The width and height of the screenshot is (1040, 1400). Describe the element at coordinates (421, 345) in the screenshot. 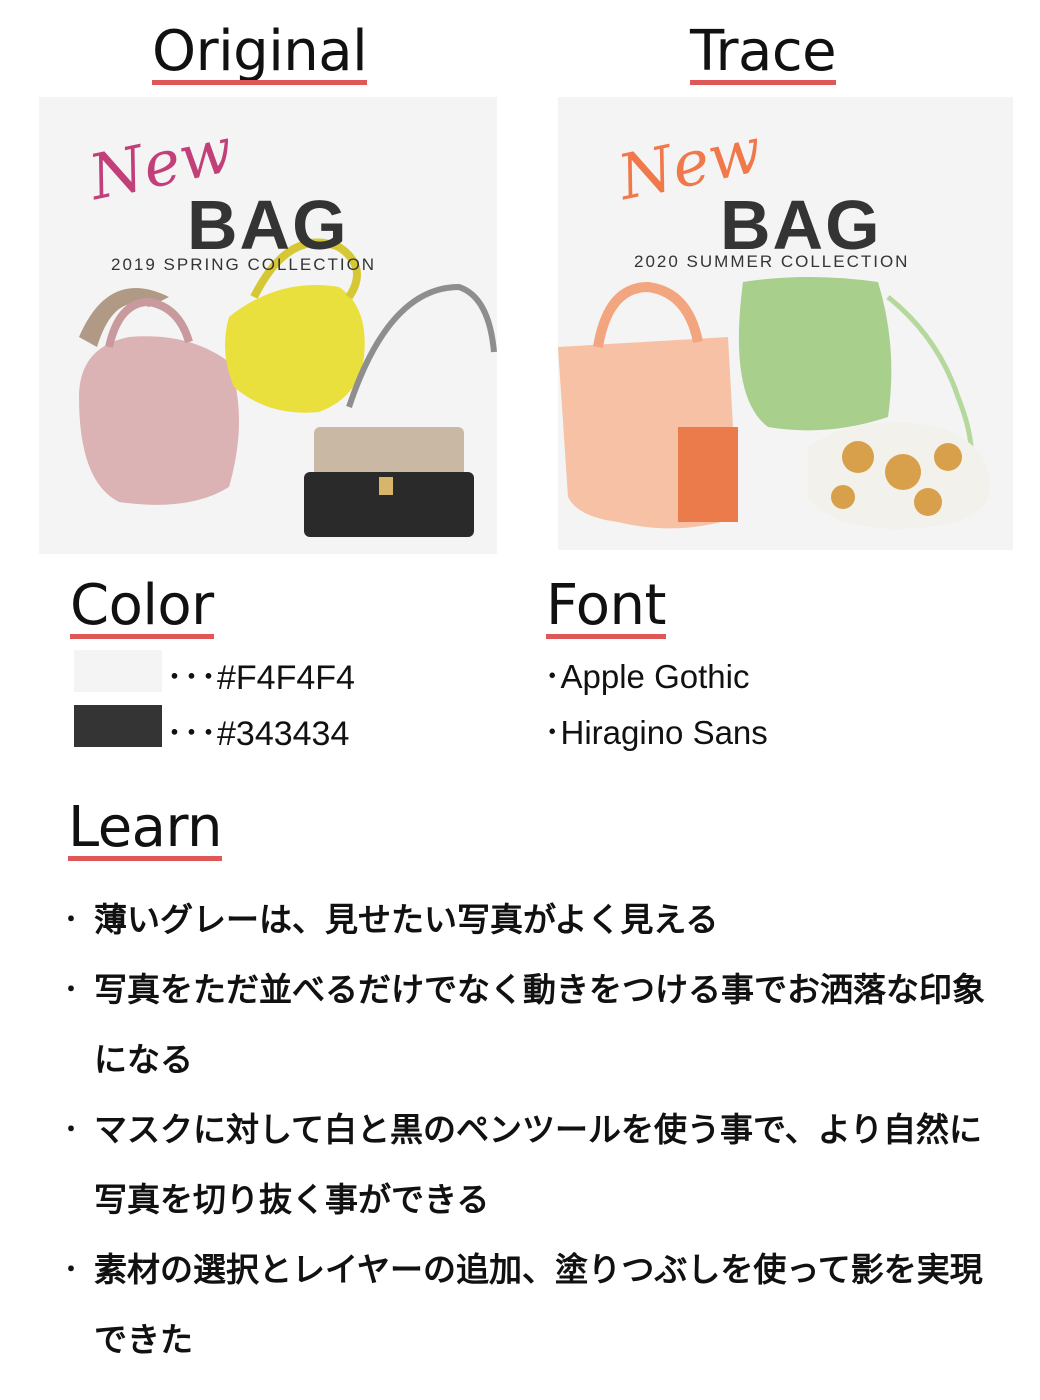

I see `original-black-strap` at that location.